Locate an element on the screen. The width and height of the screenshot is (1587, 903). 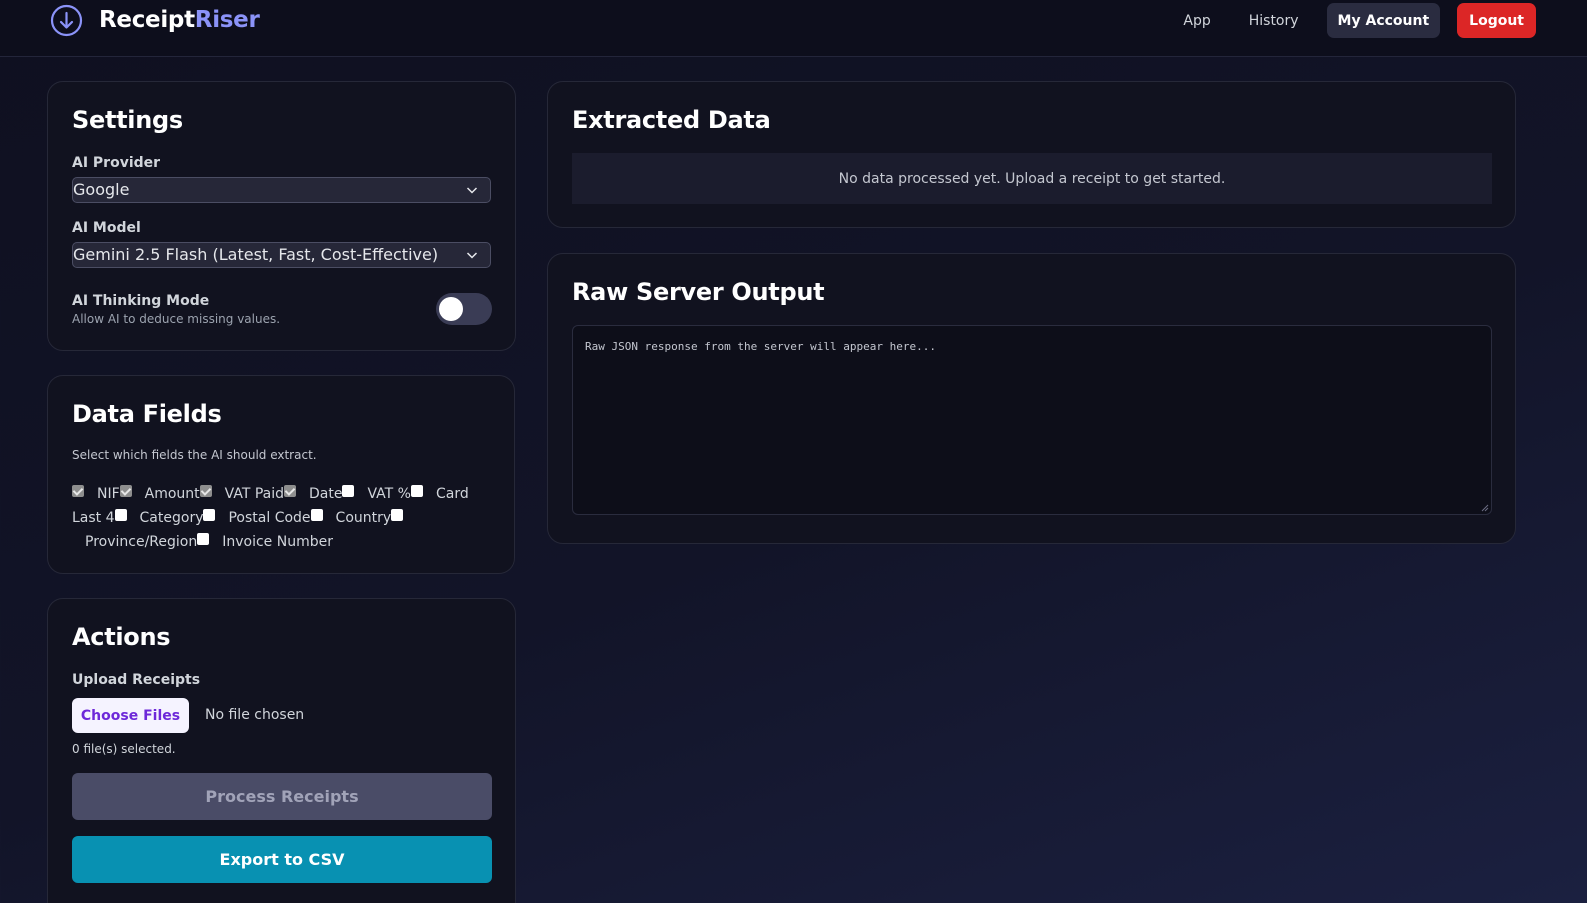
upload-receipts-label: Upload Receipts is located at coordinates (136, 680).